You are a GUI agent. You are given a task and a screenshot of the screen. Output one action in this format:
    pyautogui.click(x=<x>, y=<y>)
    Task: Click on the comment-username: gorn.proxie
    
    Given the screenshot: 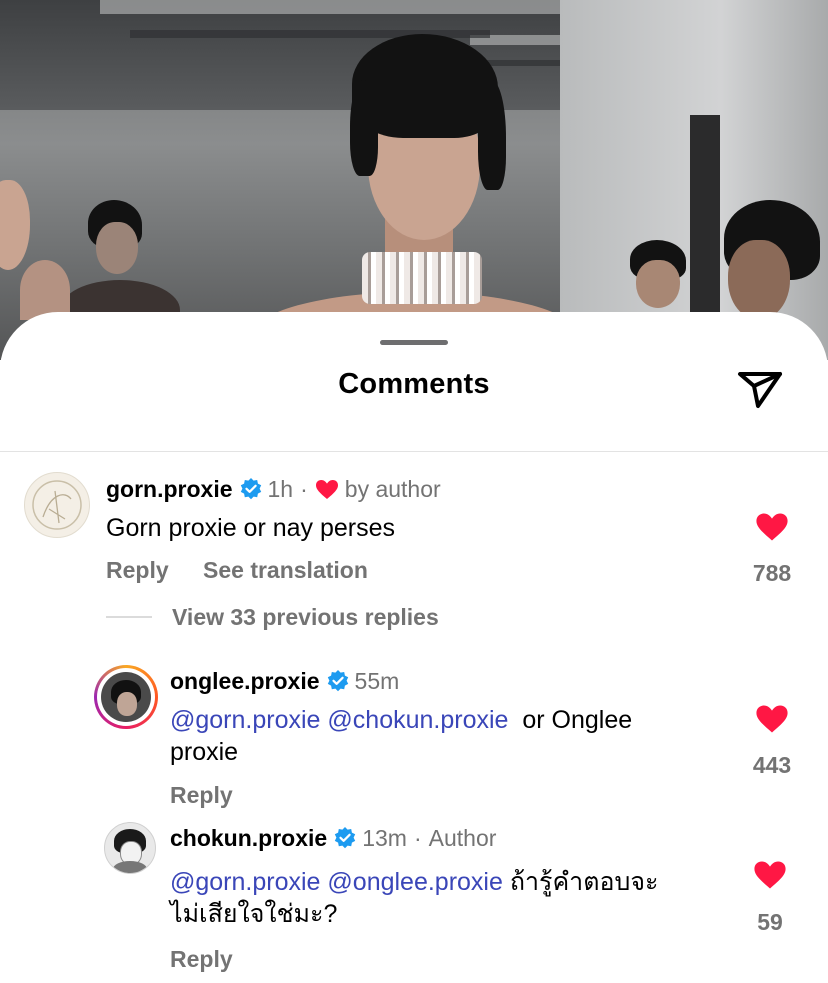 What is the action you would take?
    pyautogui.click(x=169, y=489)
    